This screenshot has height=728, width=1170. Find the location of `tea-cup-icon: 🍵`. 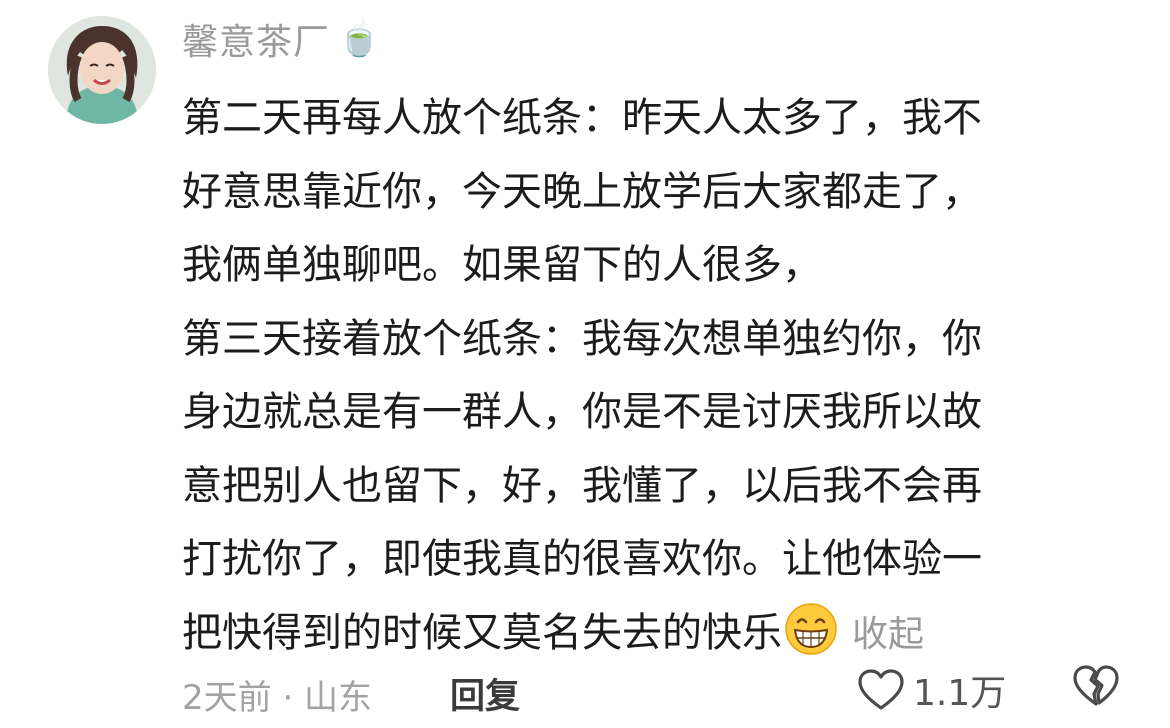

tea-cup-icon: 🍵 is located at coordinates (359, 39).